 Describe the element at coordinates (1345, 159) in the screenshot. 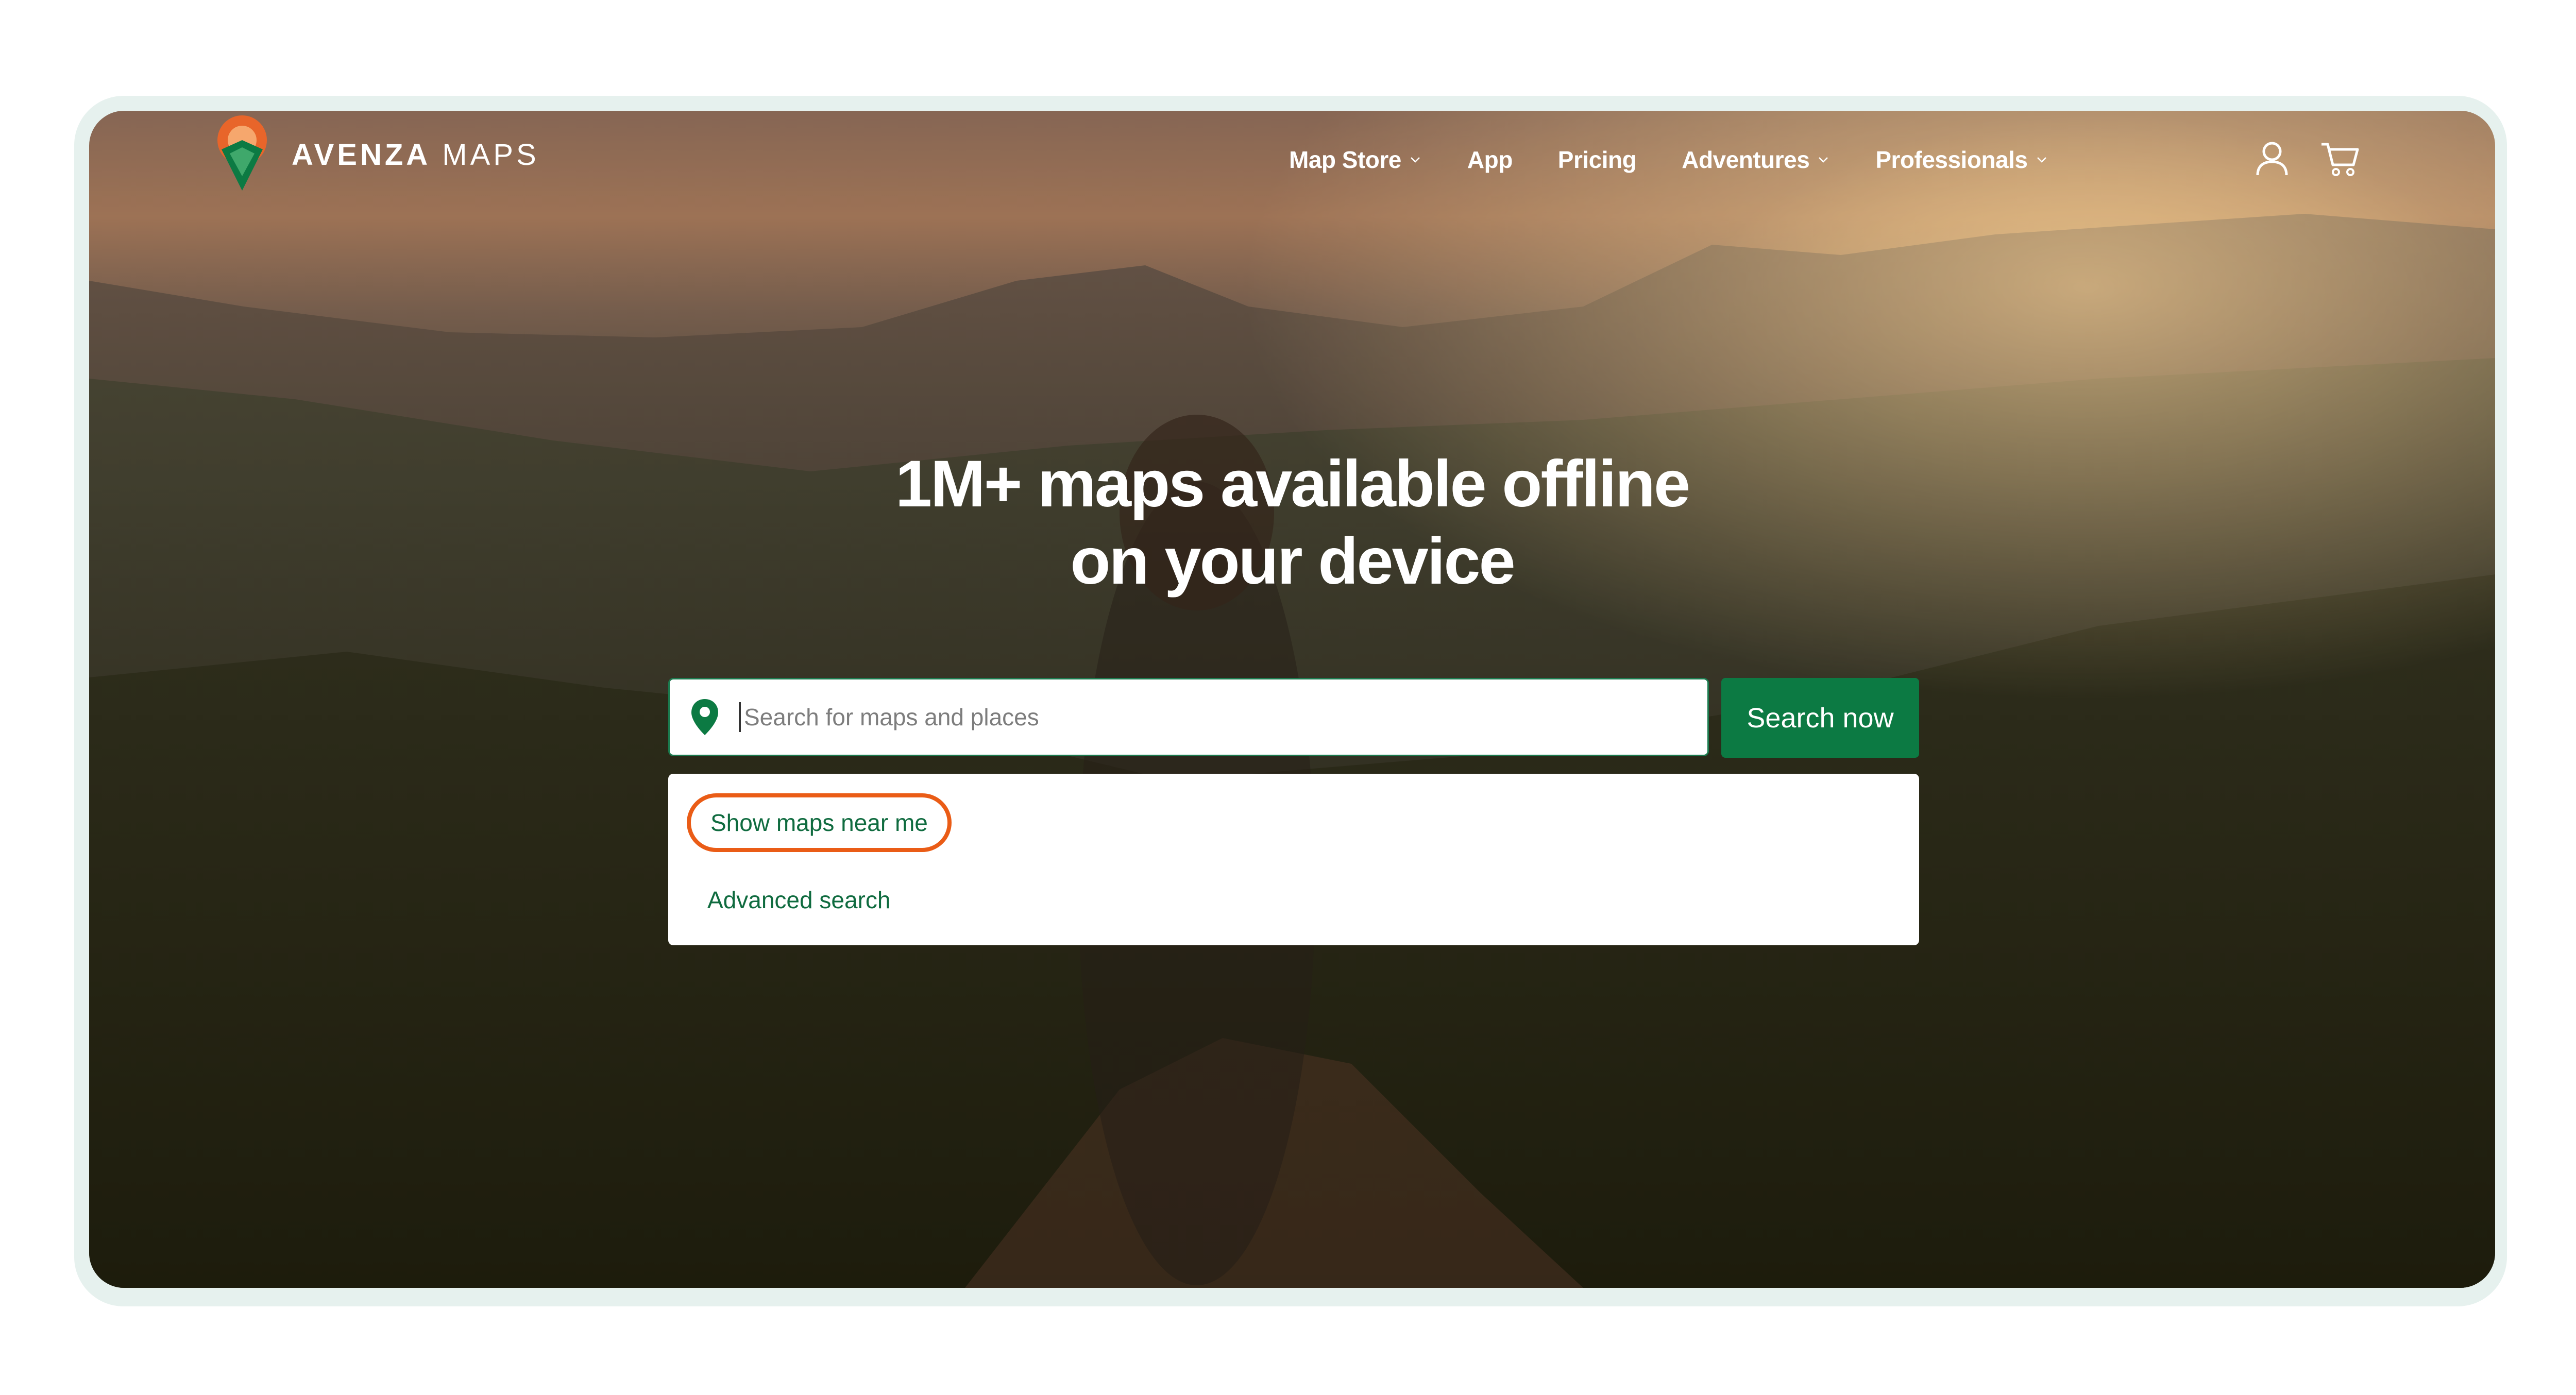

I see `nav-item-label: Map Store` at that location.